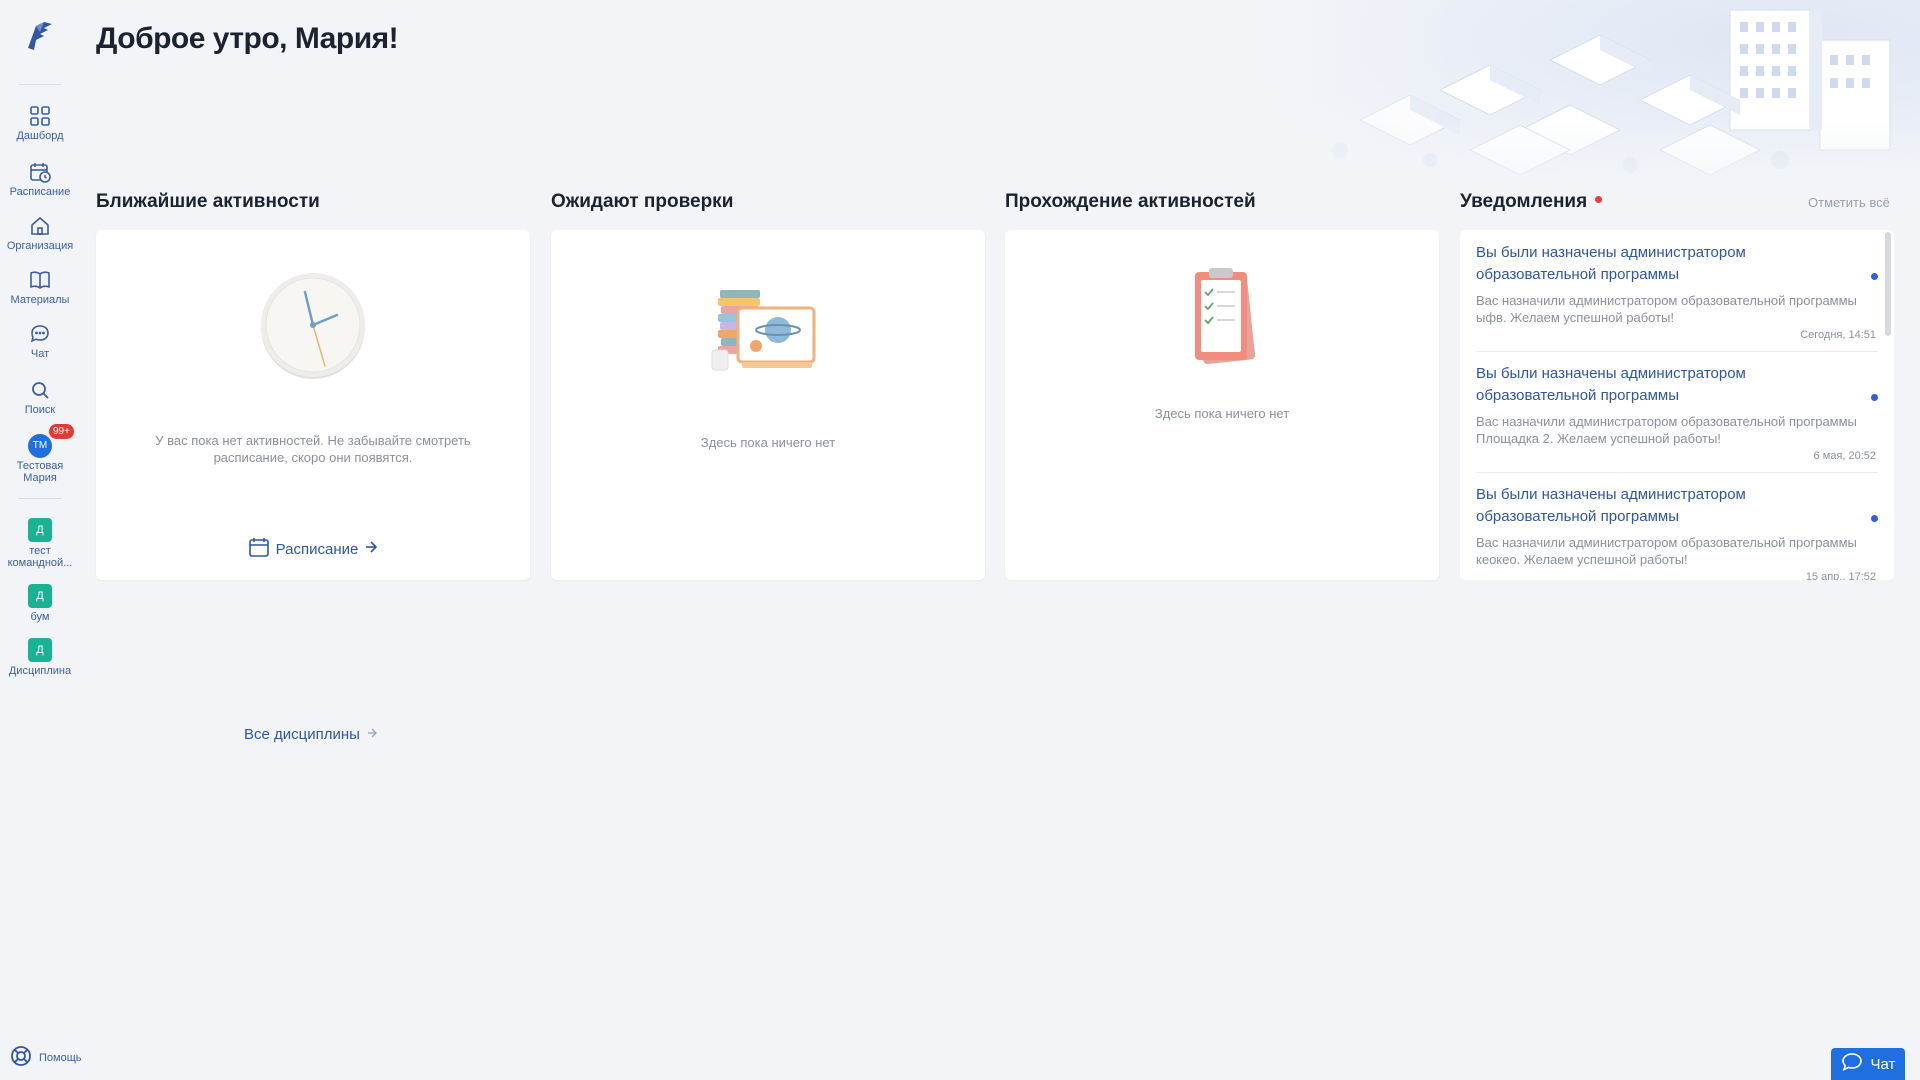  What do you see at coordinates (40, 617) in the screenshot?
I see `discipline-label: бум` at bounding box center [40, 617].